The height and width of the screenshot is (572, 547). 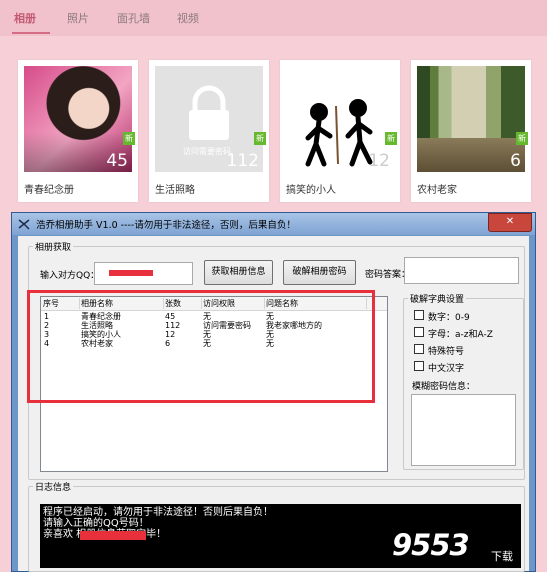 I want to click on album-cover-photo: 6, so click(x=471, y=119).